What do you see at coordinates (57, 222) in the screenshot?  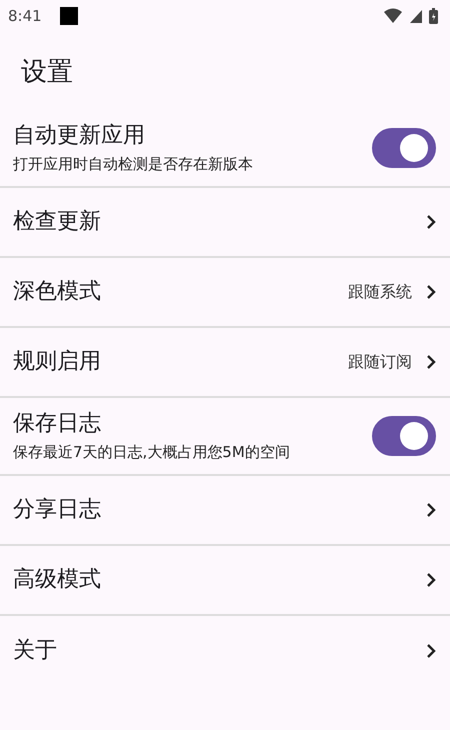 I see `item-label: 检查更新` at bounding box center [57, 222].